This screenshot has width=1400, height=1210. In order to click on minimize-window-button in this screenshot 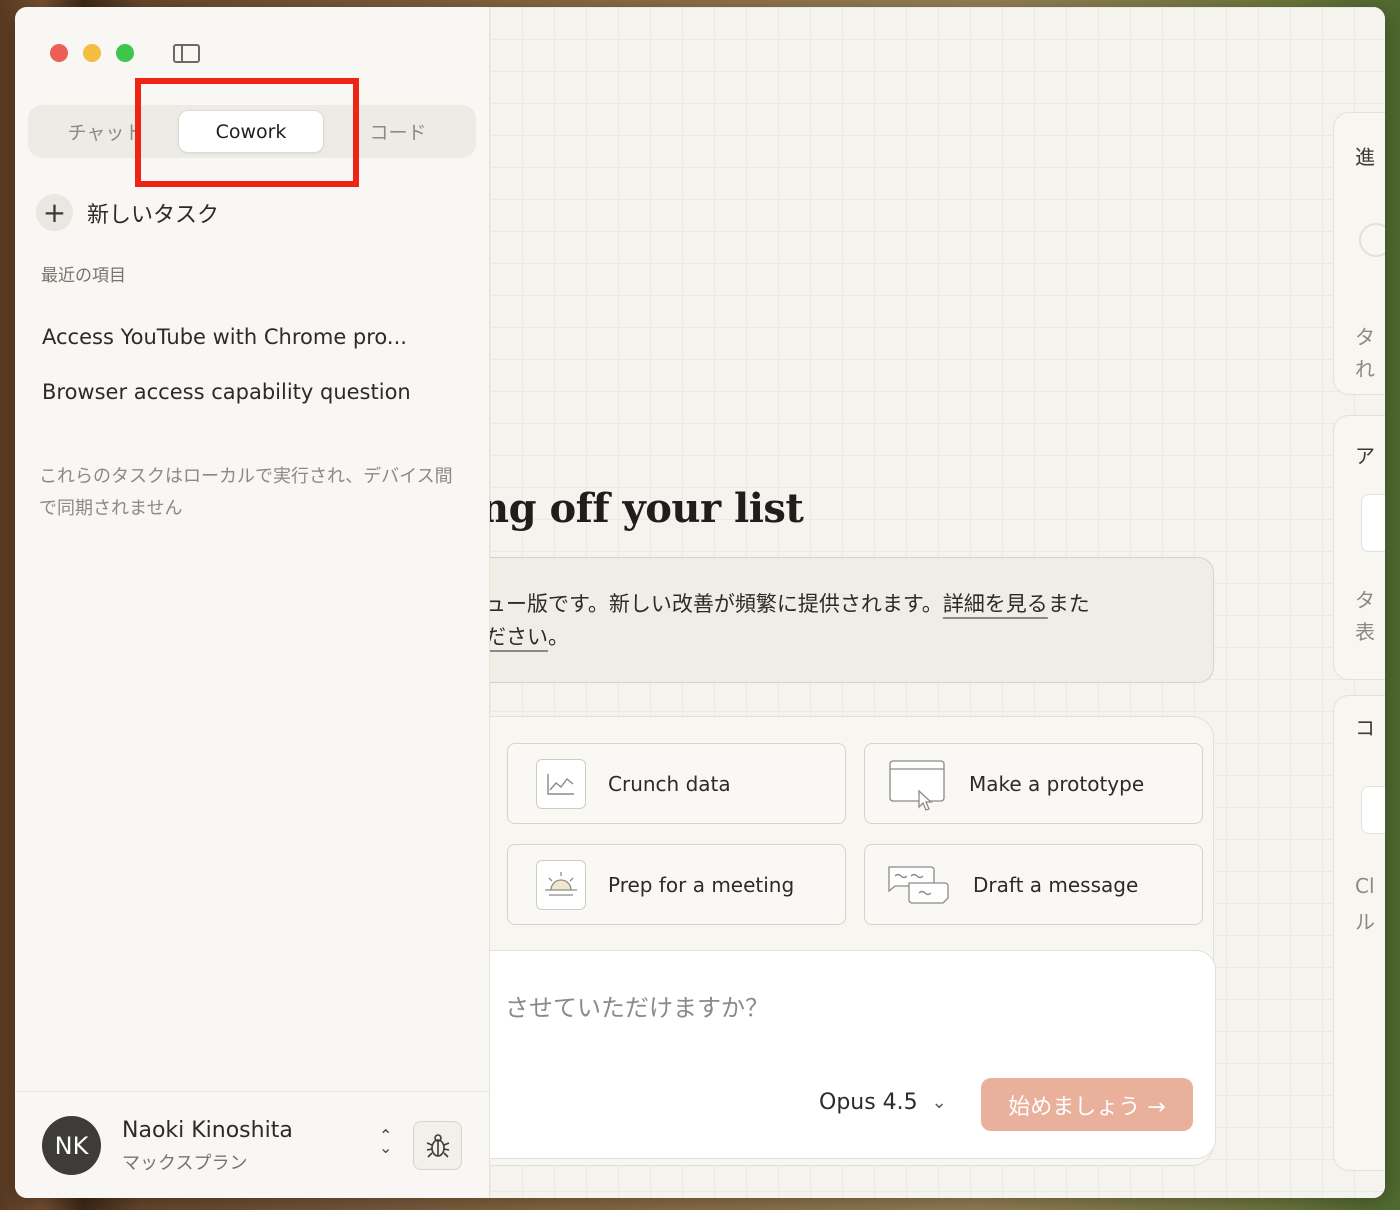, I will do `click(92, 53)`.